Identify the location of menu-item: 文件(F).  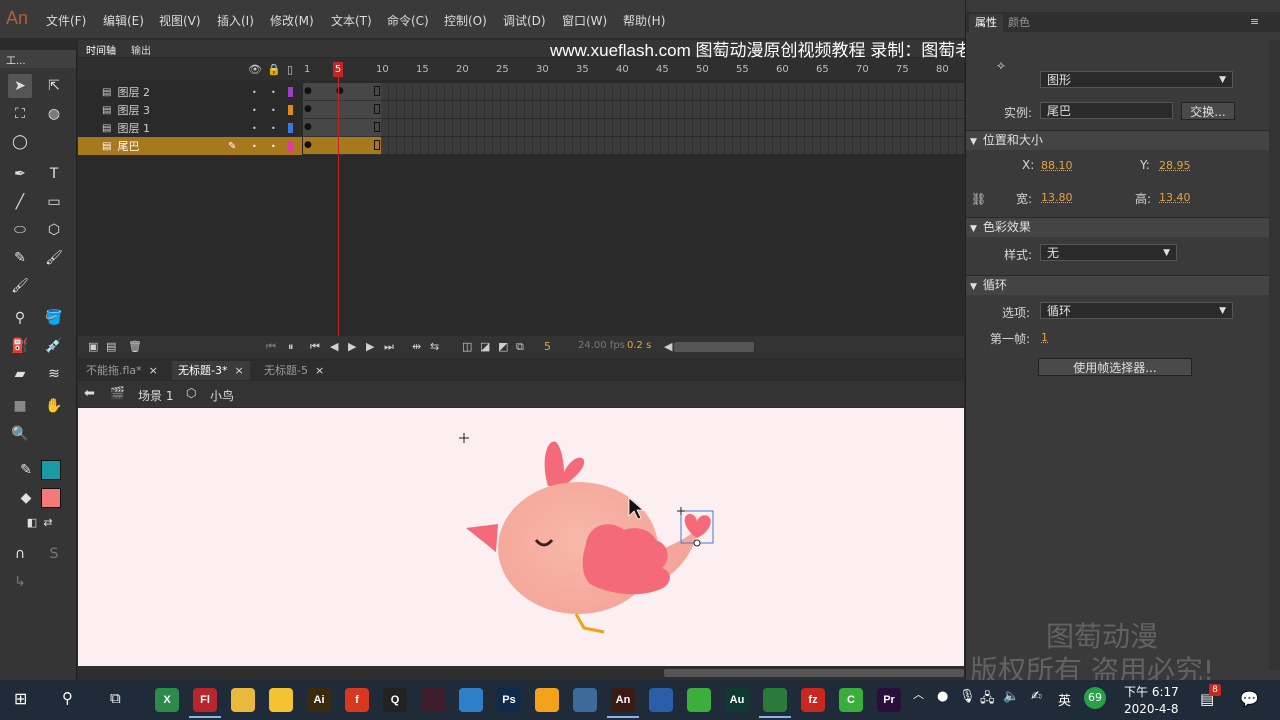
(66, 20).